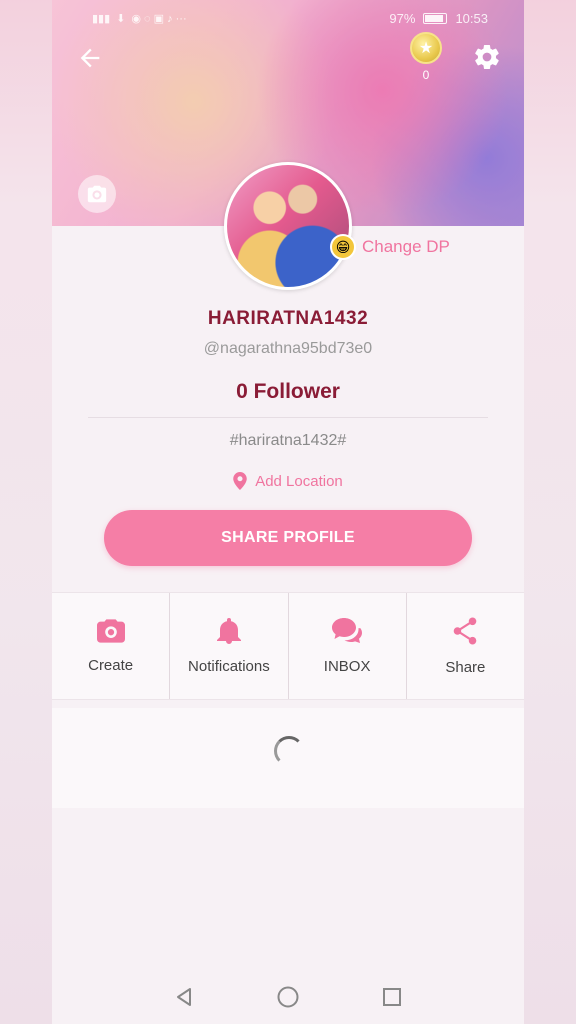  I want to click on inbox-button: INBOX, so click(348, 646).